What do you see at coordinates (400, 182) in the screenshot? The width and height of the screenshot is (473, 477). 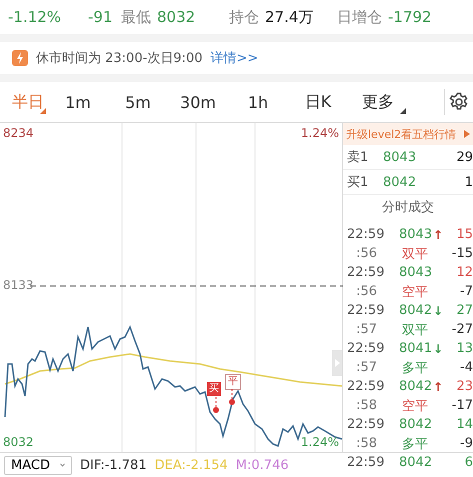 I see `level-price: 8042` at bounding box center [400, 182].